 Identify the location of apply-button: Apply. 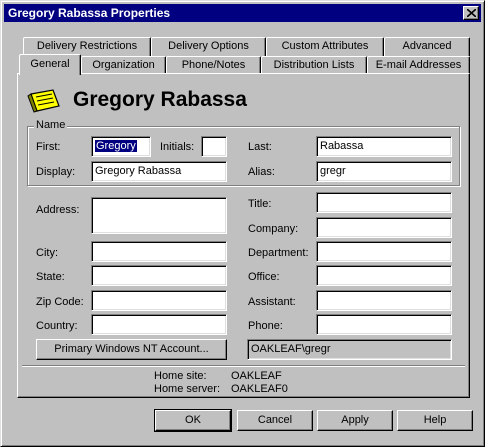
(355, 420).